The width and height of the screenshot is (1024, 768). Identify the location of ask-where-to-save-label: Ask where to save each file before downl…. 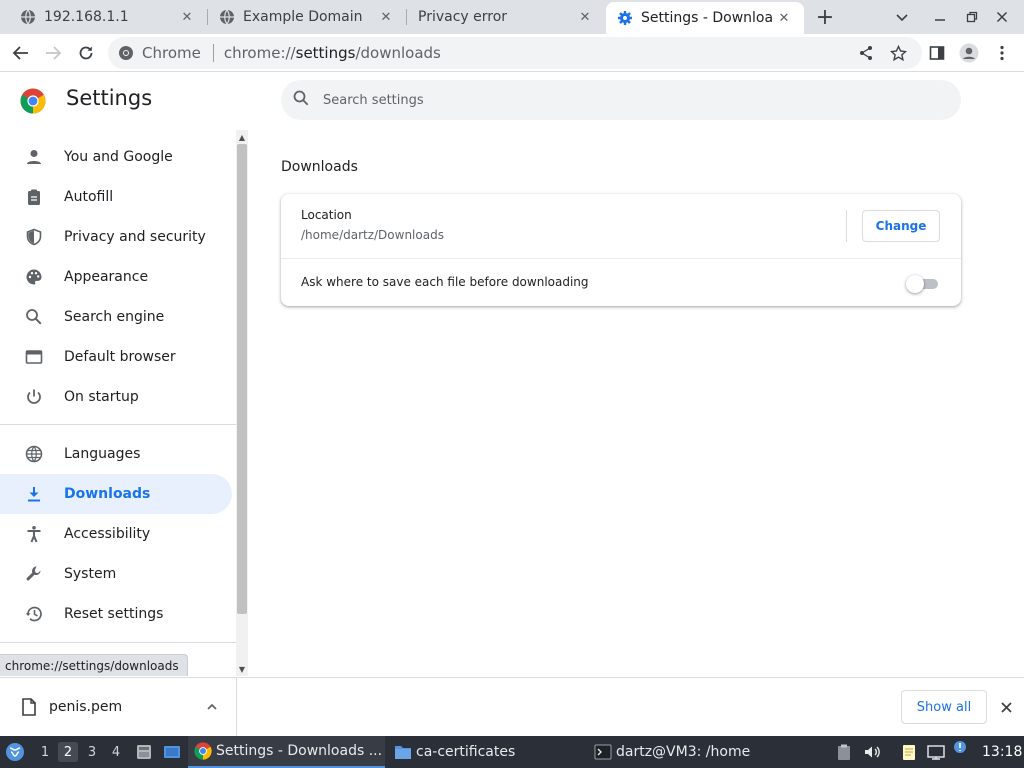
(445, 282).